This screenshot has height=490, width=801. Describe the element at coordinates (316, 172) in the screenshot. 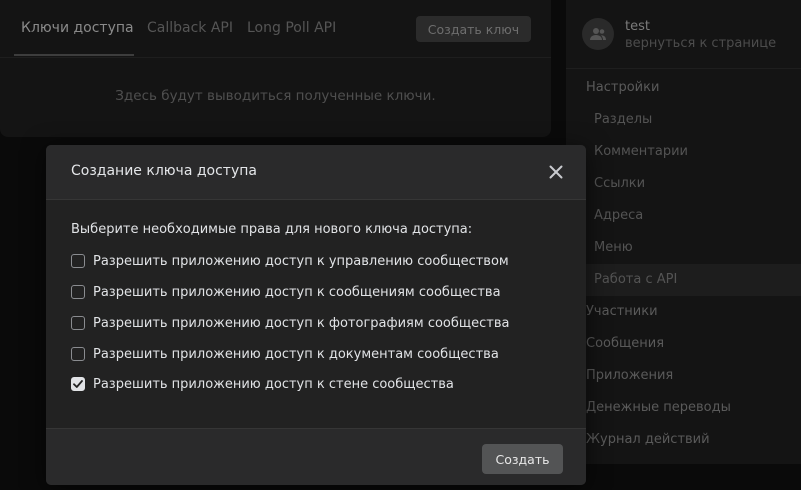

I see `dialog-header: Создание ключа доступа` at that location.